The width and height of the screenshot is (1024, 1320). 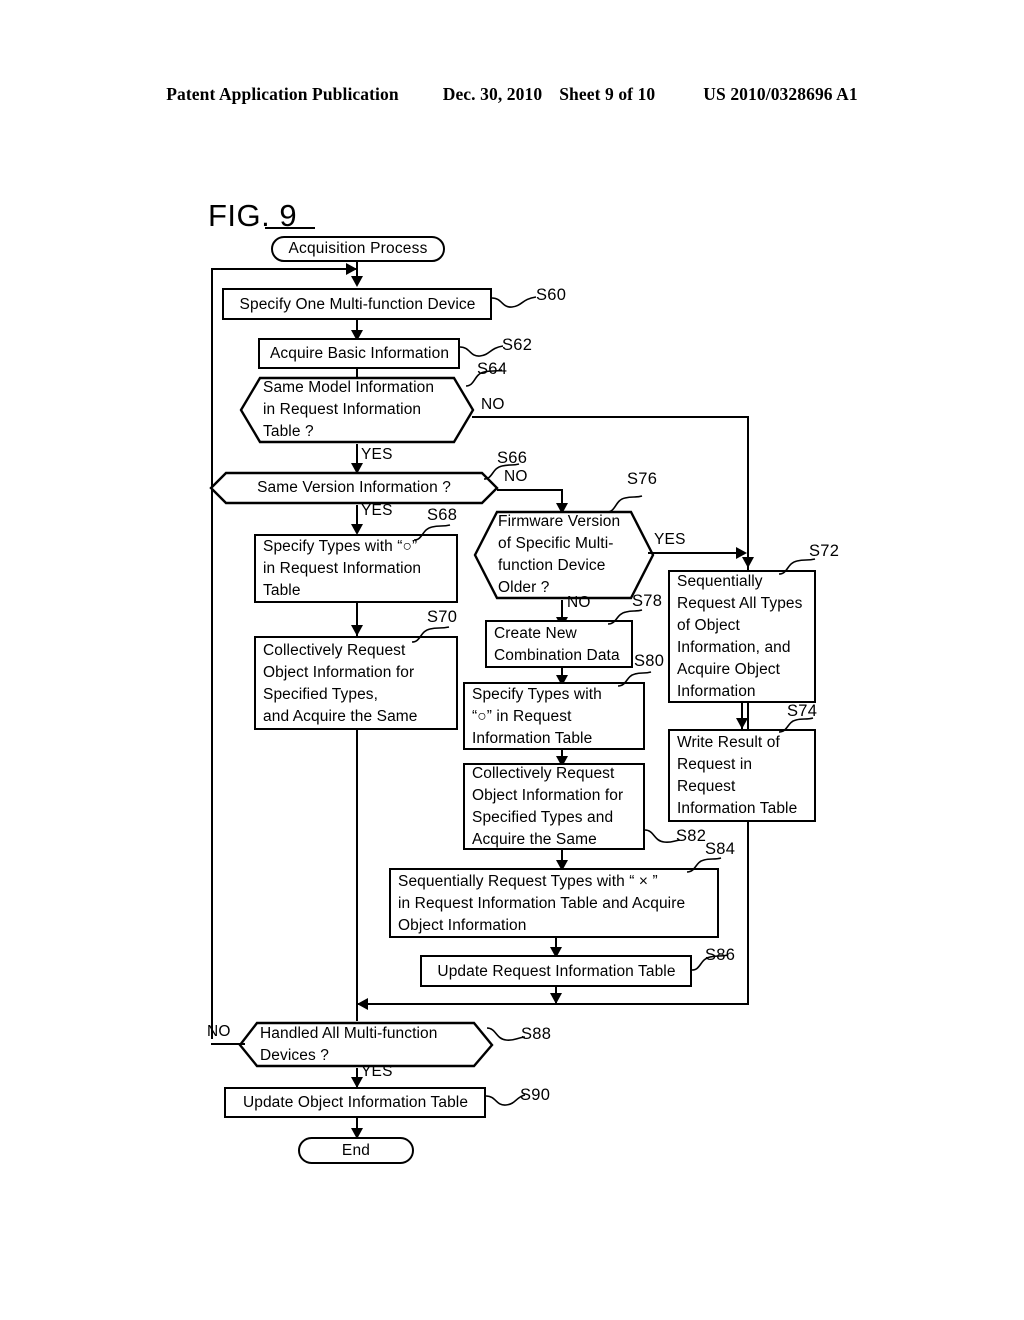 I want to click on decision-s66: Same Version Information ?, so click(x=354, y=488).